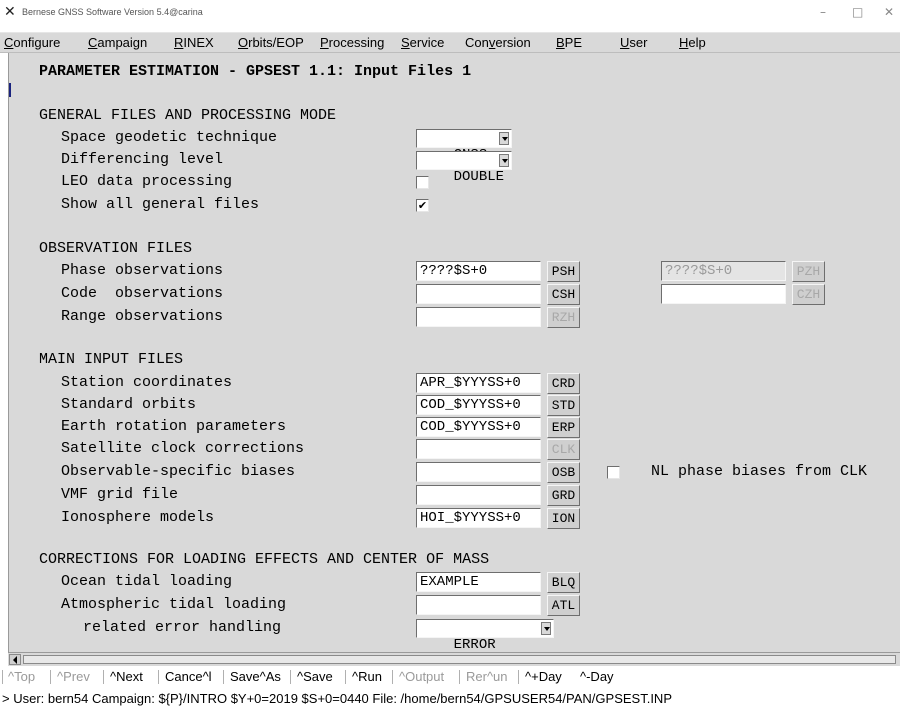 The height and width of the screenshot is (708, 900). Describe the element at coordinates (174, 604) in the screenshot. I see `atm-label: Atmospheric tidal loading` at that location.